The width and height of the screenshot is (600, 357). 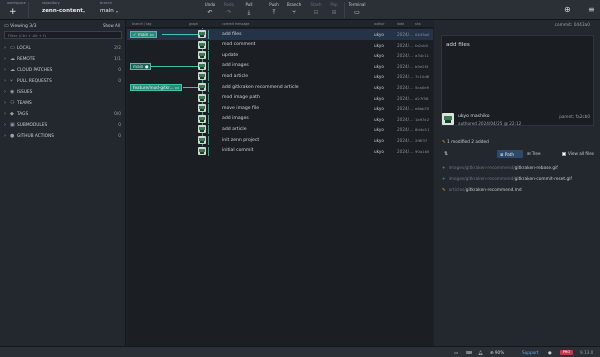 I want to click on column-sha: sha, so click(x=418, y=24).